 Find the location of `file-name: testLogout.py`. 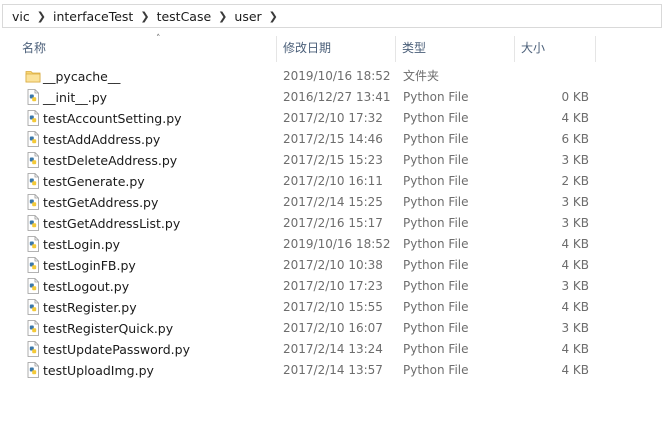

file-name: testLogout.py is located at coordinates (86, 286).